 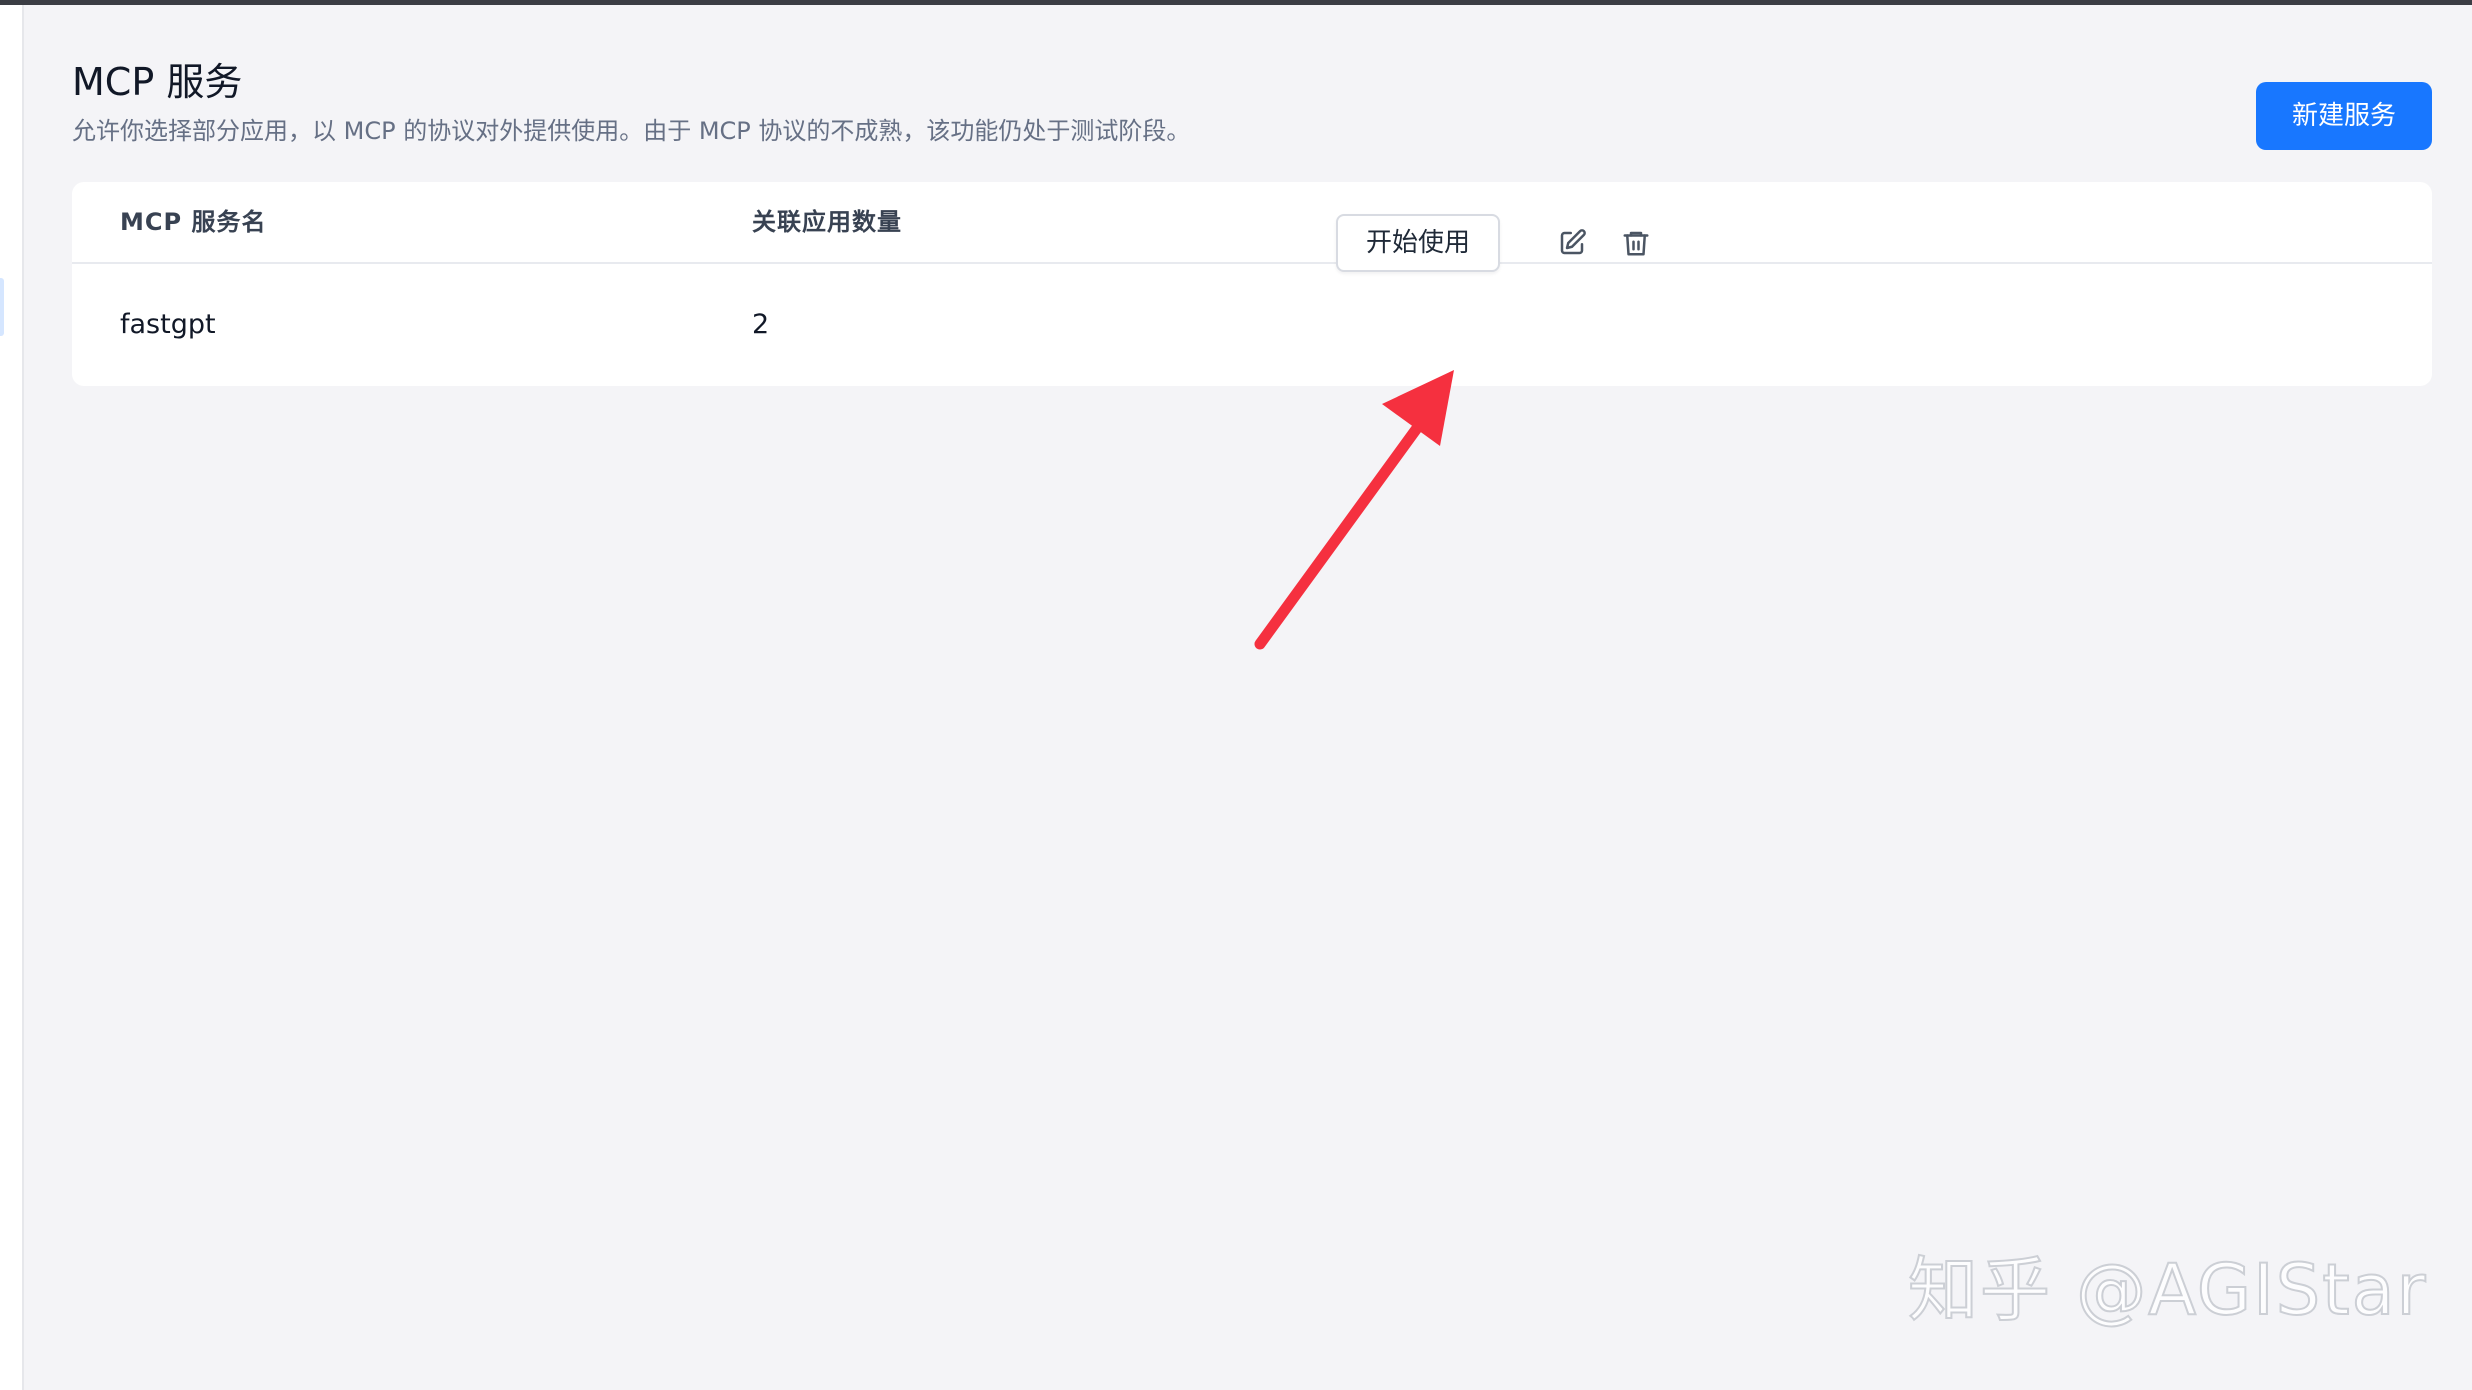 I want to click on edit-button, so click(x=1572, y=243).